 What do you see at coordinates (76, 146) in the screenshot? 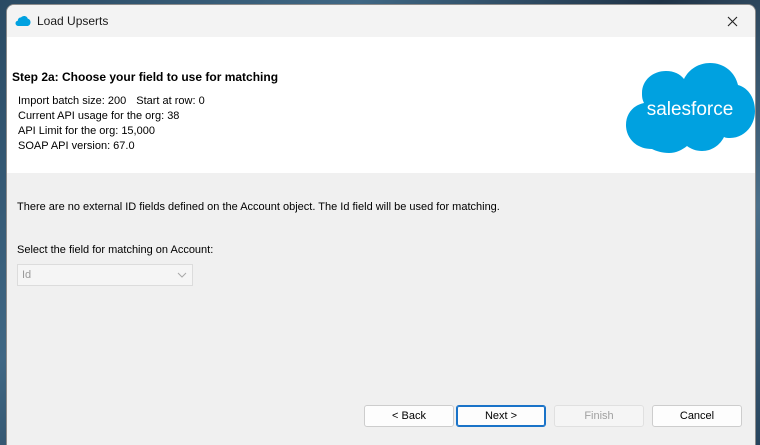
I see `soap-api-version: SOAP API version: 67.0` at bounding box center [76, 146].